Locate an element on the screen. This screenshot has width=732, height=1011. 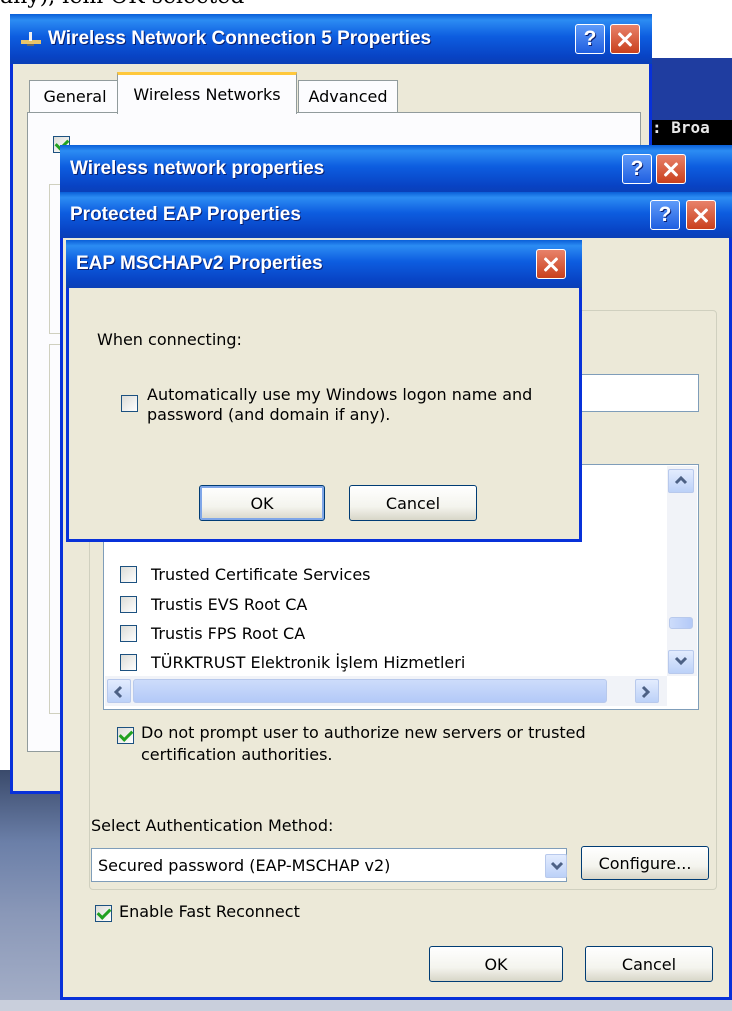
auto-logon-checkbox is located at coordinates (129, 403).